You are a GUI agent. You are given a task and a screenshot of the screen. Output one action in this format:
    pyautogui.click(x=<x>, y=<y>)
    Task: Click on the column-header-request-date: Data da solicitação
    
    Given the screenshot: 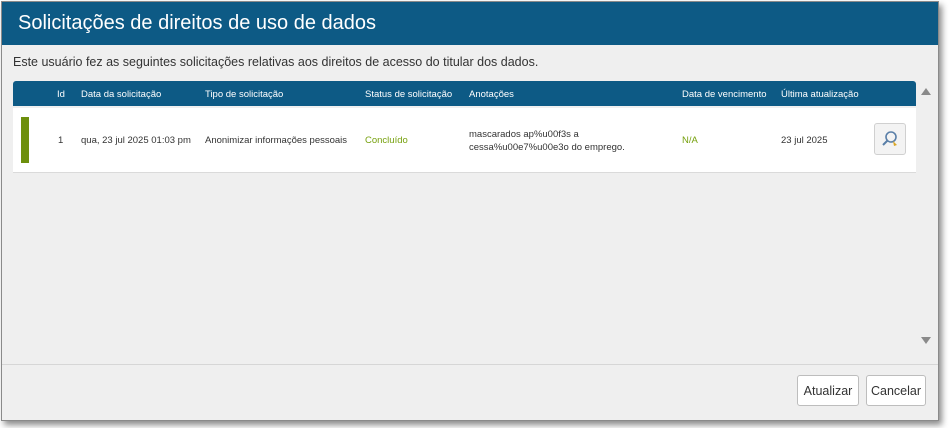 What is the action you would take?
    pyautogui.click(x=121, y=94)
    